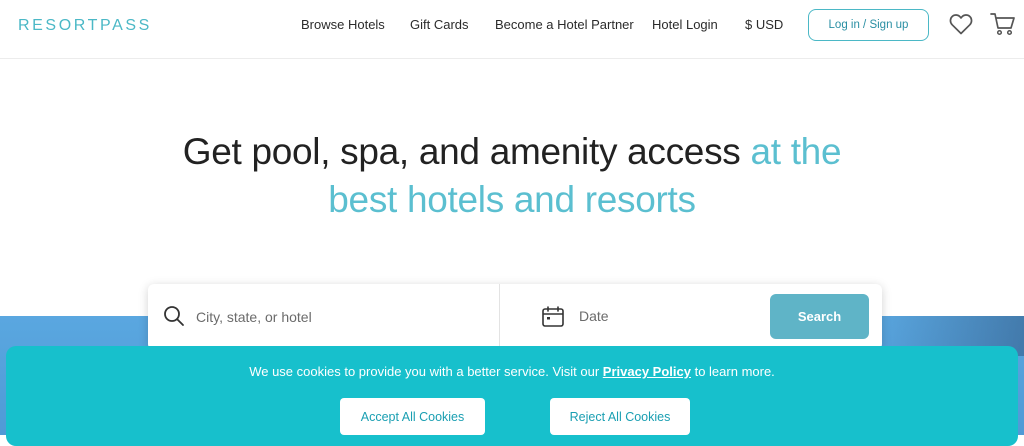 The height and width of the screenshot is (446, 1024). What do you see at coordinates (819, 316) in the screenshot?
I see `search-button: Search` at bounding box center [819, 316].